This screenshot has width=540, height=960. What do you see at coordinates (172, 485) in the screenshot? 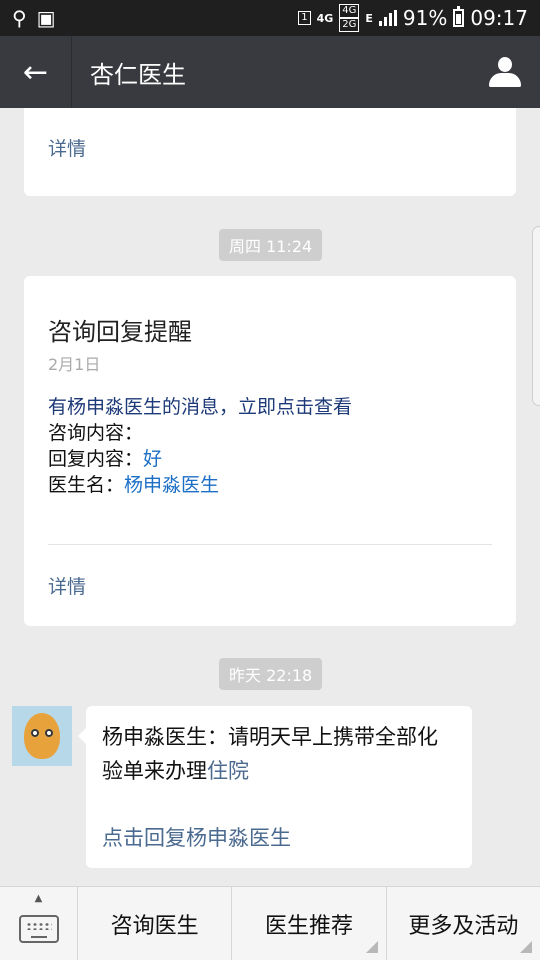
I see `doctor-value: 杨申淼医生` at bounding box center [172, 485].